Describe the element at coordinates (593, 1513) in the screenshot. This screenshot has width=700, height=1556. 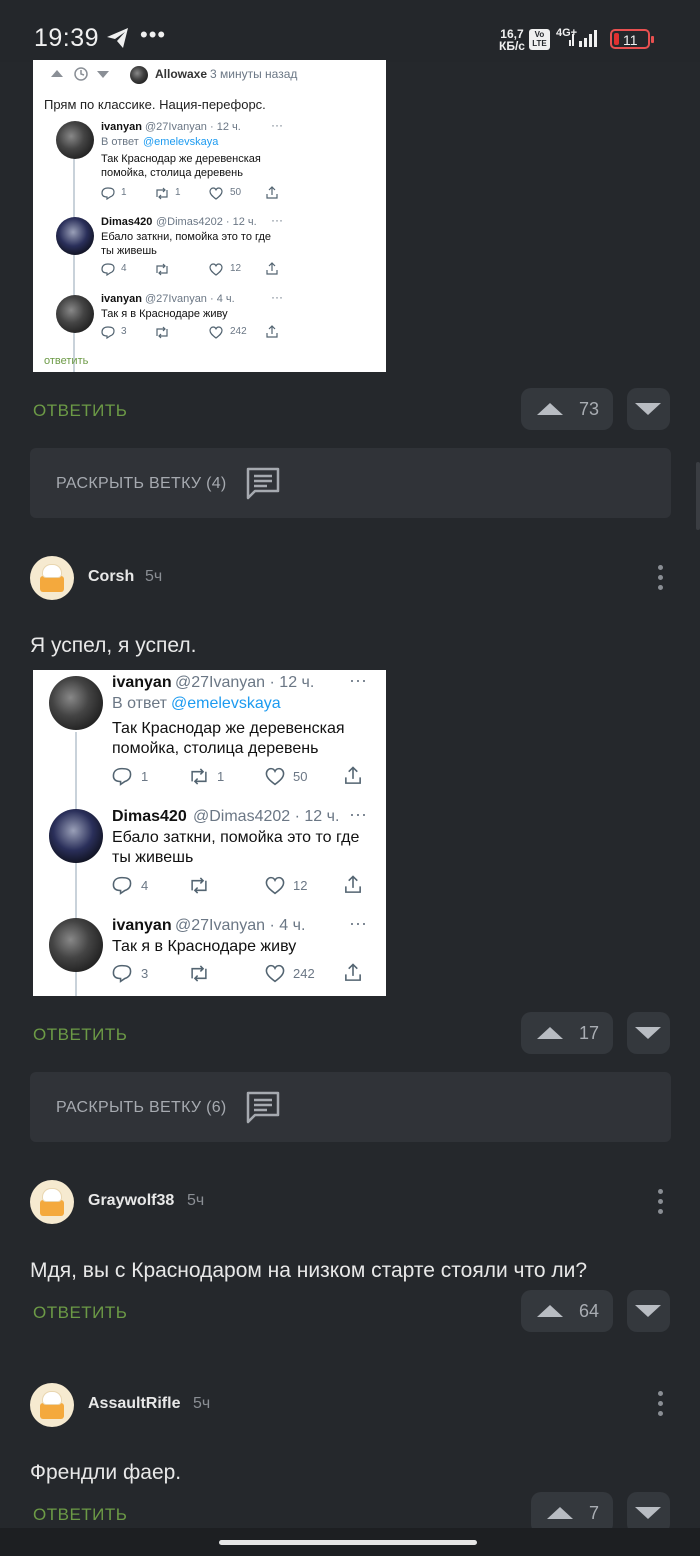
I see `vote-count: 7` at that location.